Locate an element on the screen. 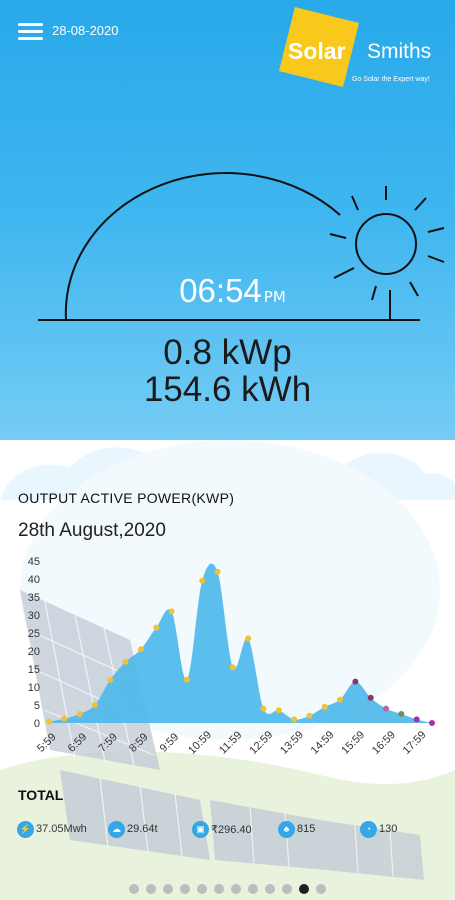 This screenshot has height=900, width=455. totals-label: TOTAL is located at coordinates (41, 795).